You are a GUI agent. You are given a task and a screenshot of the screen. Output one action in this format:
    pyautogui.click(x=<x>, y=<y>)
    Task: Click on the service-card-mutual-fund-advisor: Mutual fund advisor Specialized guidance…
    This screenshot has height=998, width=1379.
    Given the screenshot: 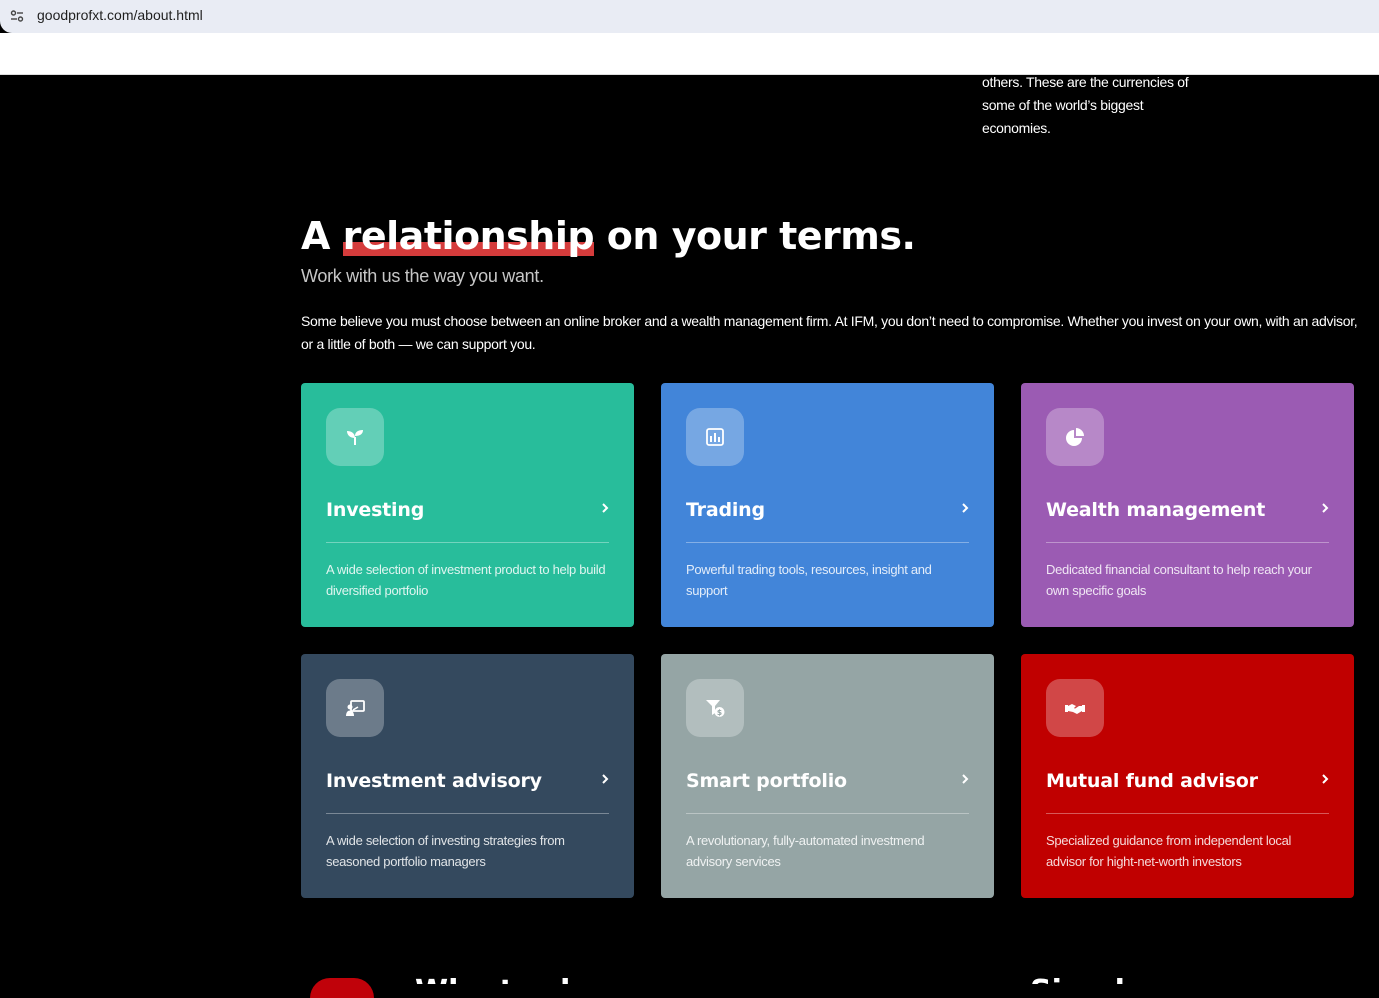 What is the action you would take?
    pyautogui.click(x=1187, y=776)
    